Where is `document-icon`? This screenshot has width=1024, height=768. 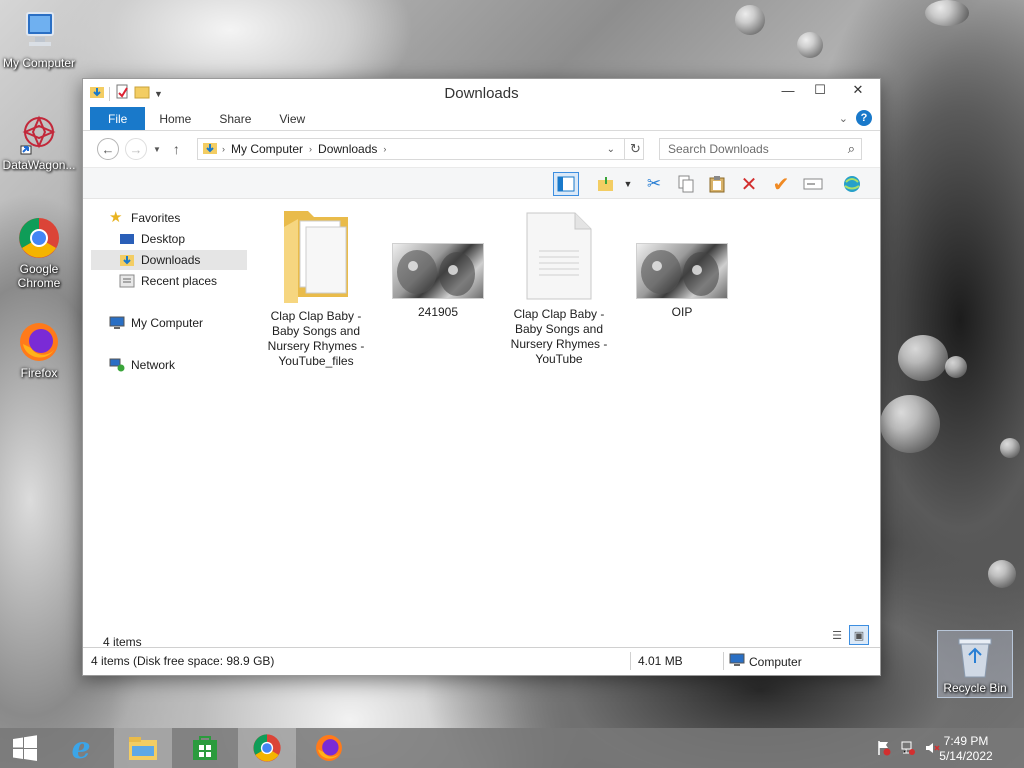 document-icon is located at coordinates (559, 256).